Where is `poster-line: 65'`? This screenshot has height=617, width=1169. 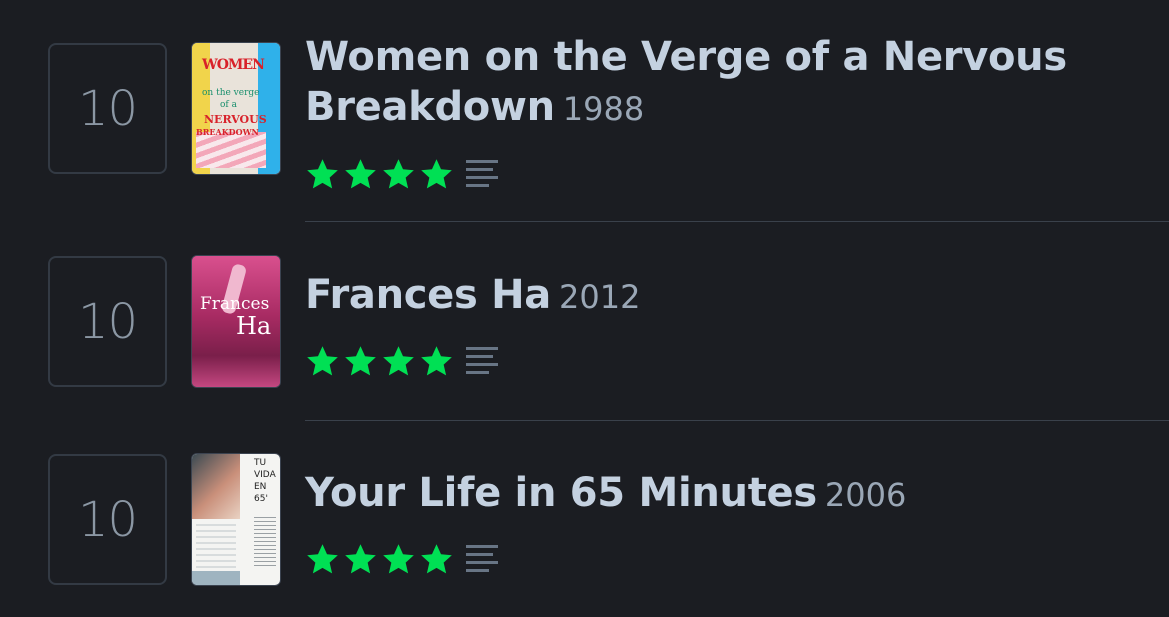 poster-line: 65' is located at coordinates (261, 499).